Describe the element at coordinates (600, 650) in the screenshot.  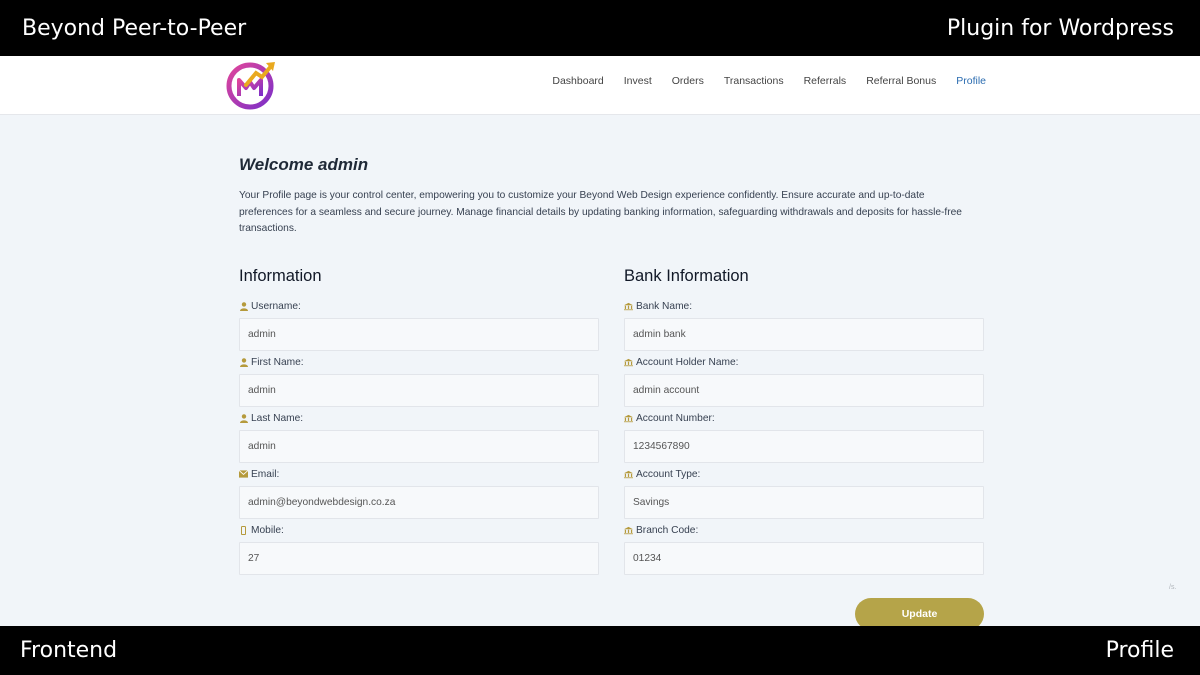
I see `bottom-banner: Frontend Profile` at that location.